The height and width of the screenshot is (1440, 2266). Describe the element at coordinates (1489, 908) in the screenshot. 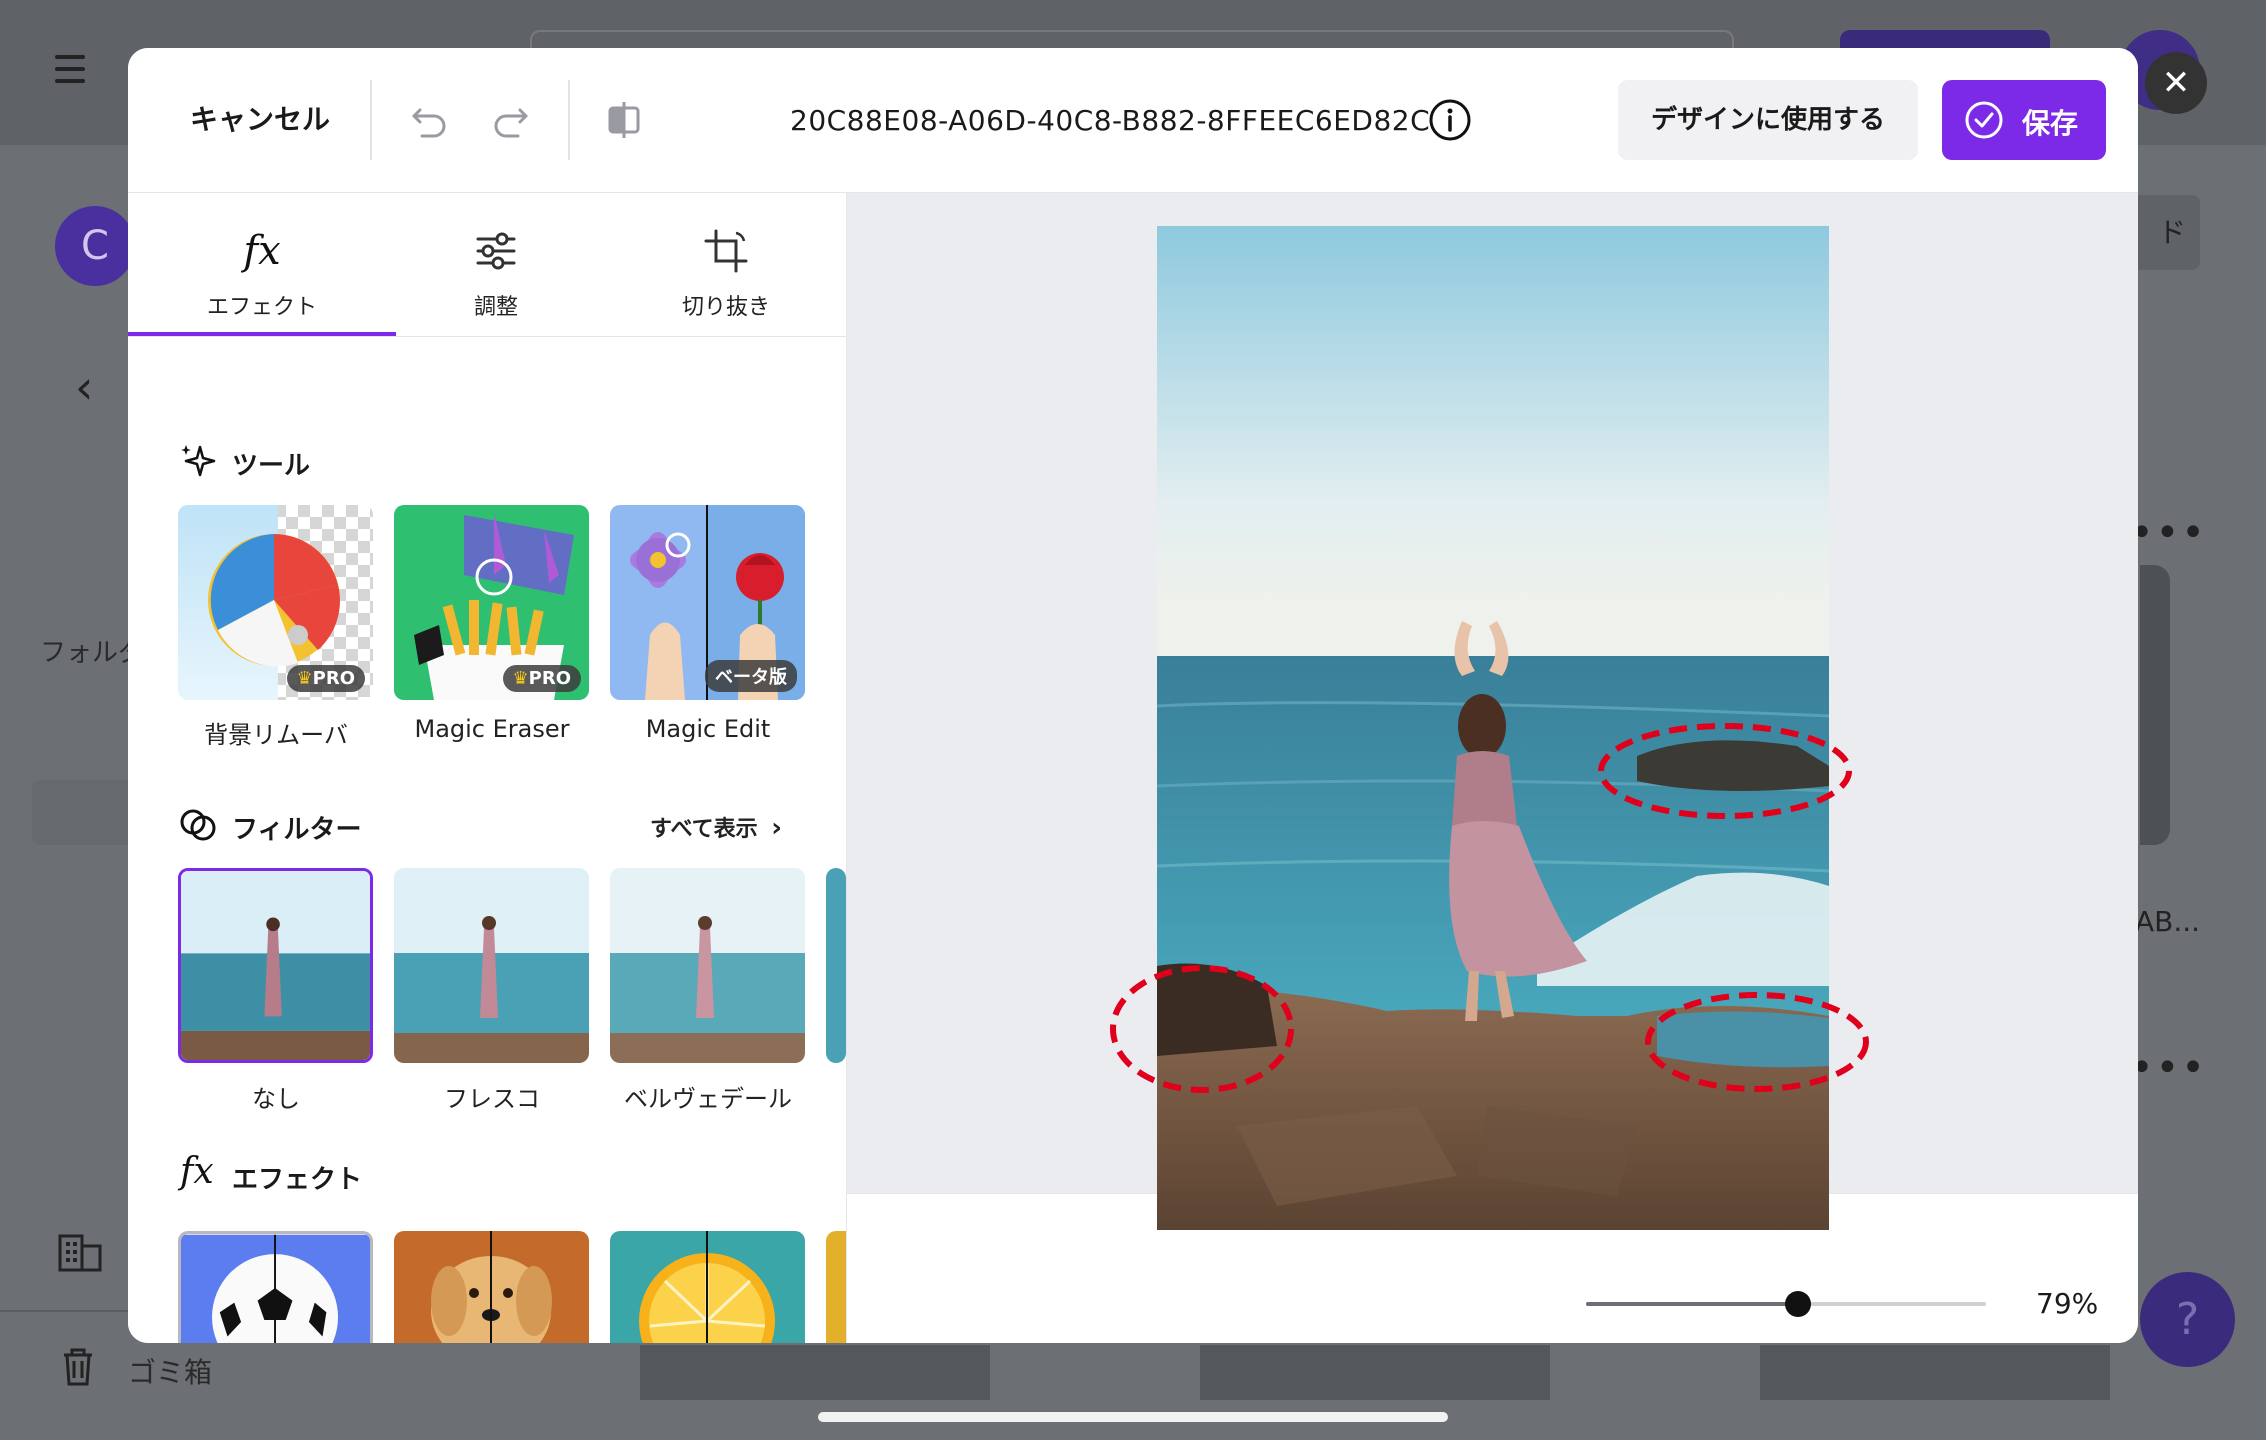

I see `annotation-overlay` at that location.